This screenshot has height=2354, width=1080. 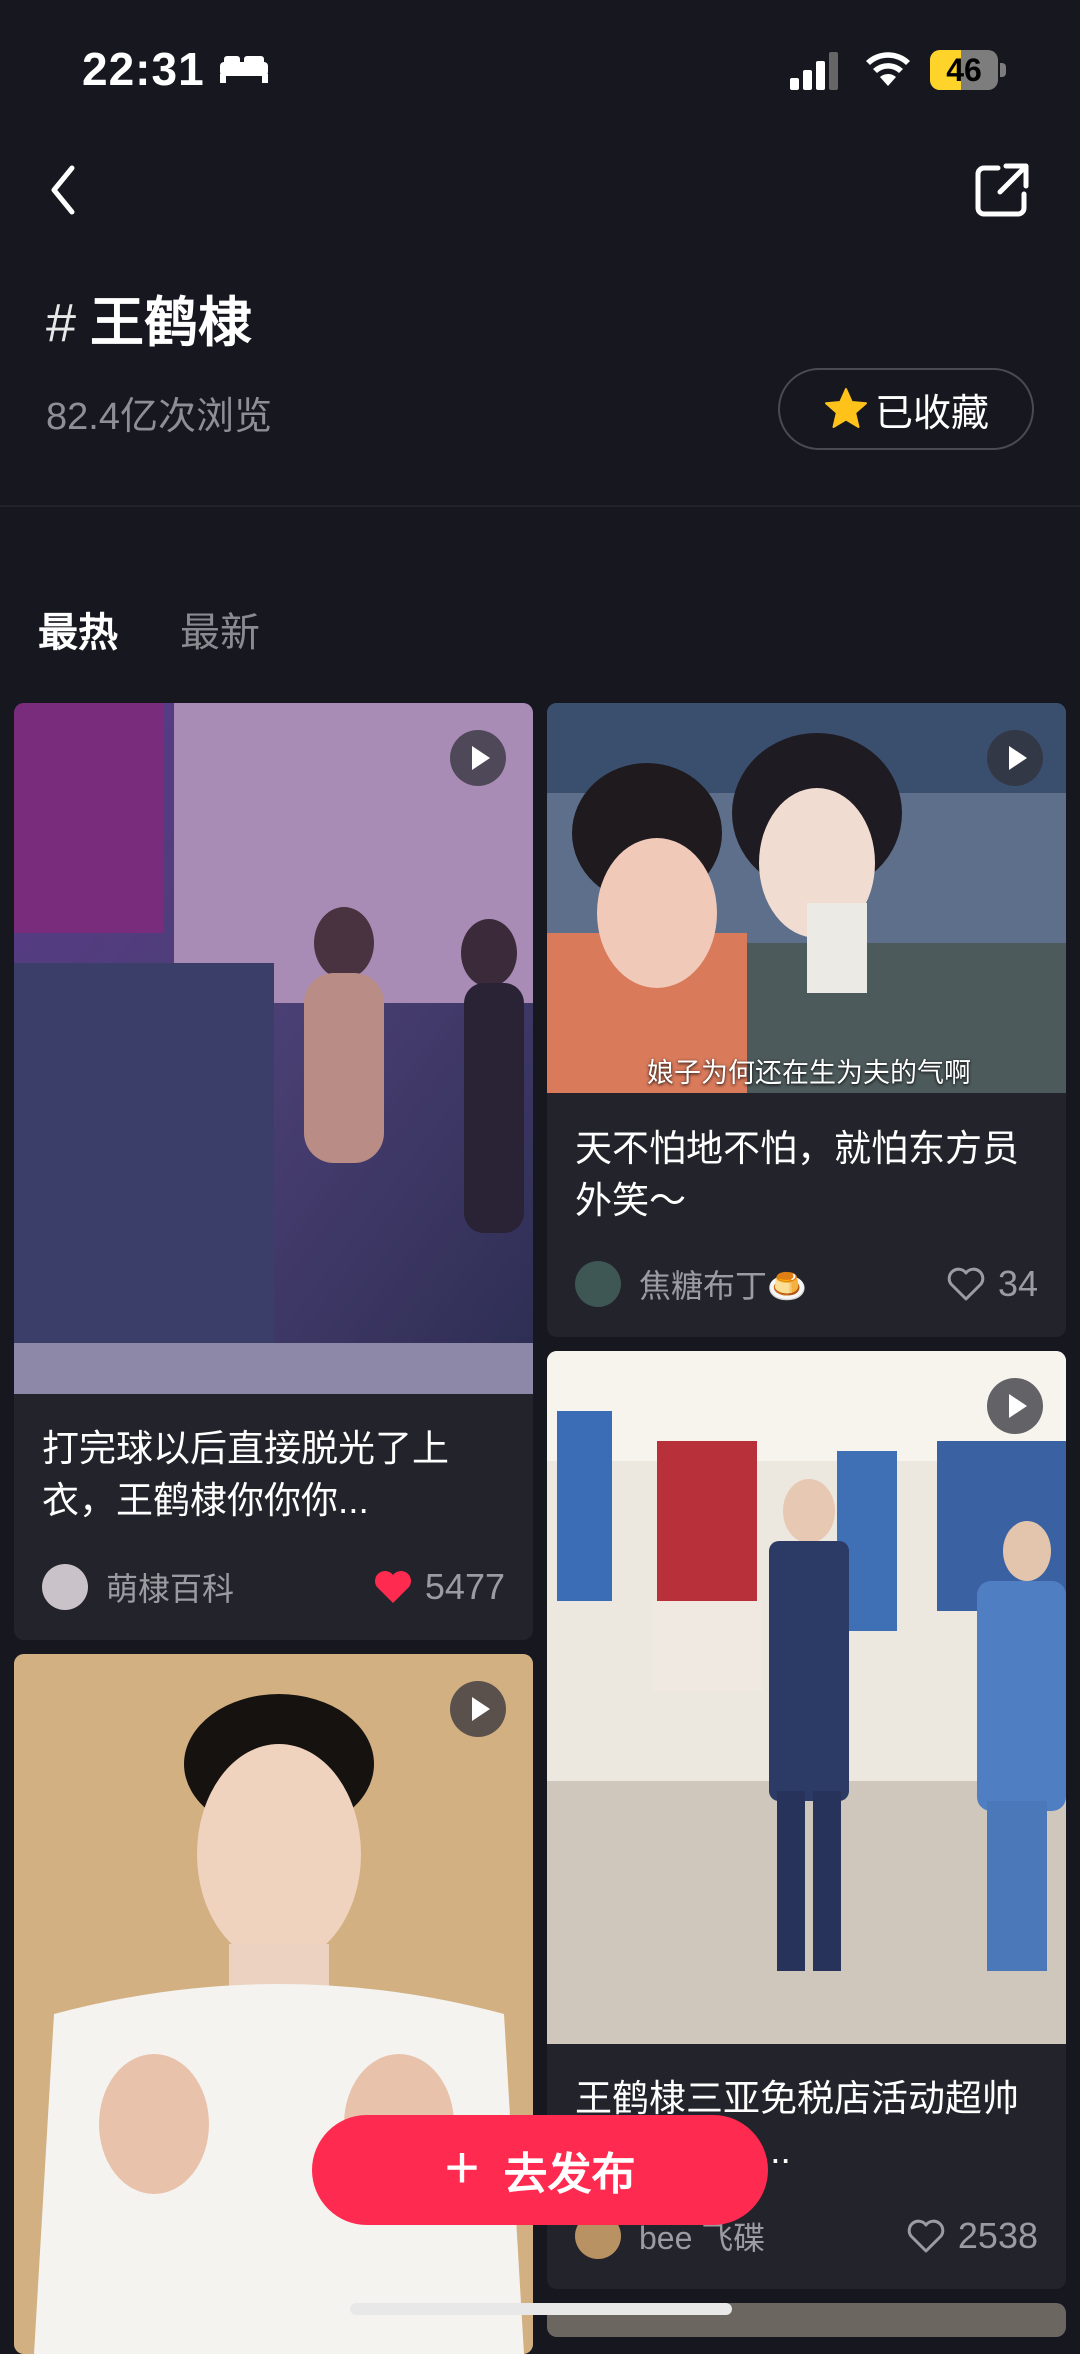 What do you see at coordinates (797, 1174) in the screenshot?
I see `post-title: 天不怕地不怕，就怕东方员外笑～` at bounding box center [797, 1174].